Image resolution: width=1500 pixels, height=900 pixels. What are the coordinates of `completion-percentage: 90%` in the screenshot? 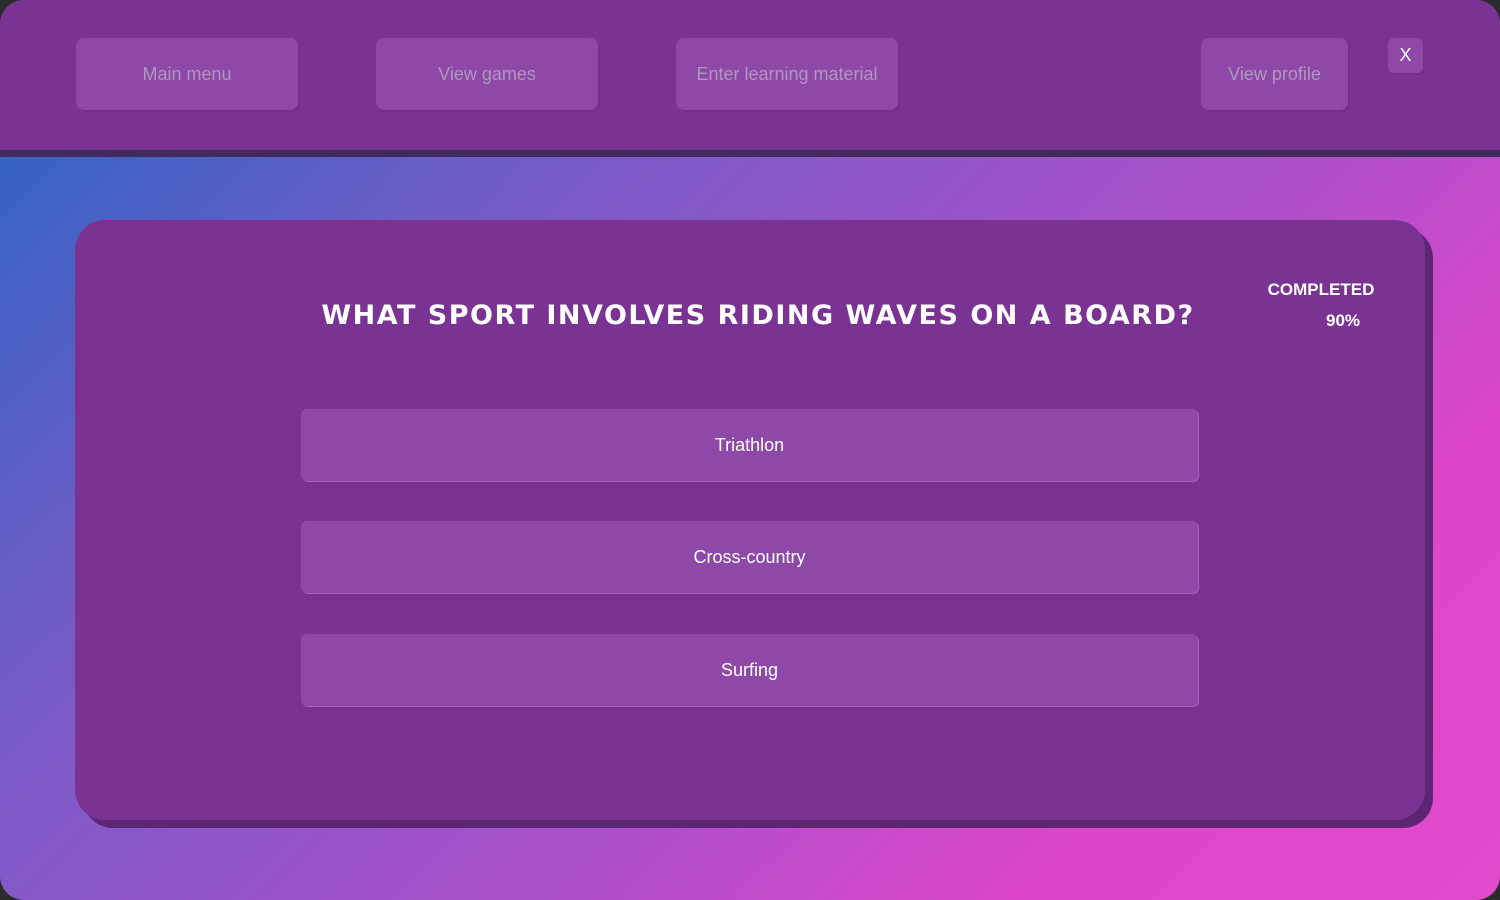 It's located at (1343, 320).